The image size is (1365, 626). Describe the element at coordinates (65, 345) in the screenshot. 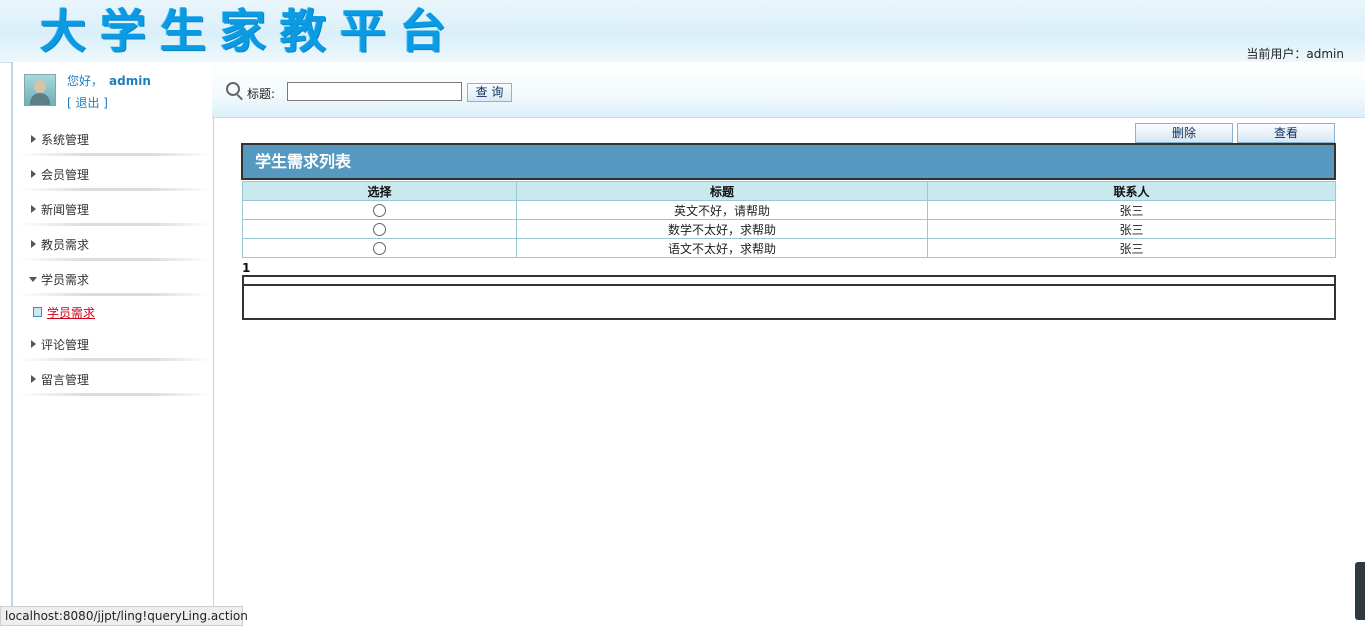

I see `menu-item-label: 评论管理` at that location.